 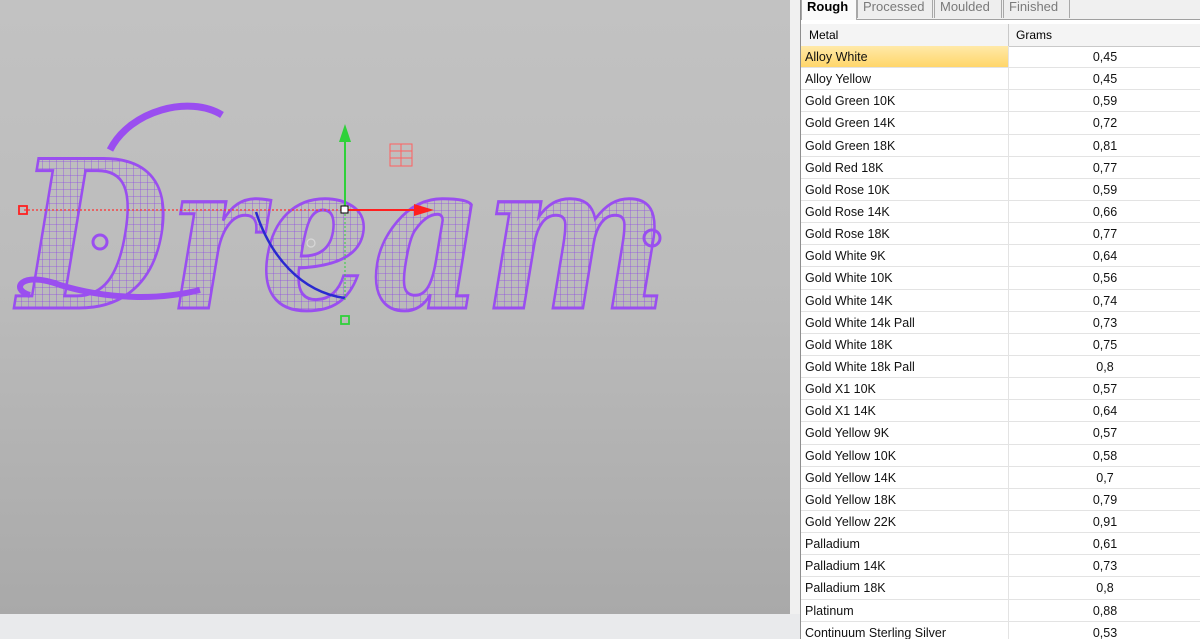 I want to click on metal-cell: Alloy White, so click(x=836, y=57).